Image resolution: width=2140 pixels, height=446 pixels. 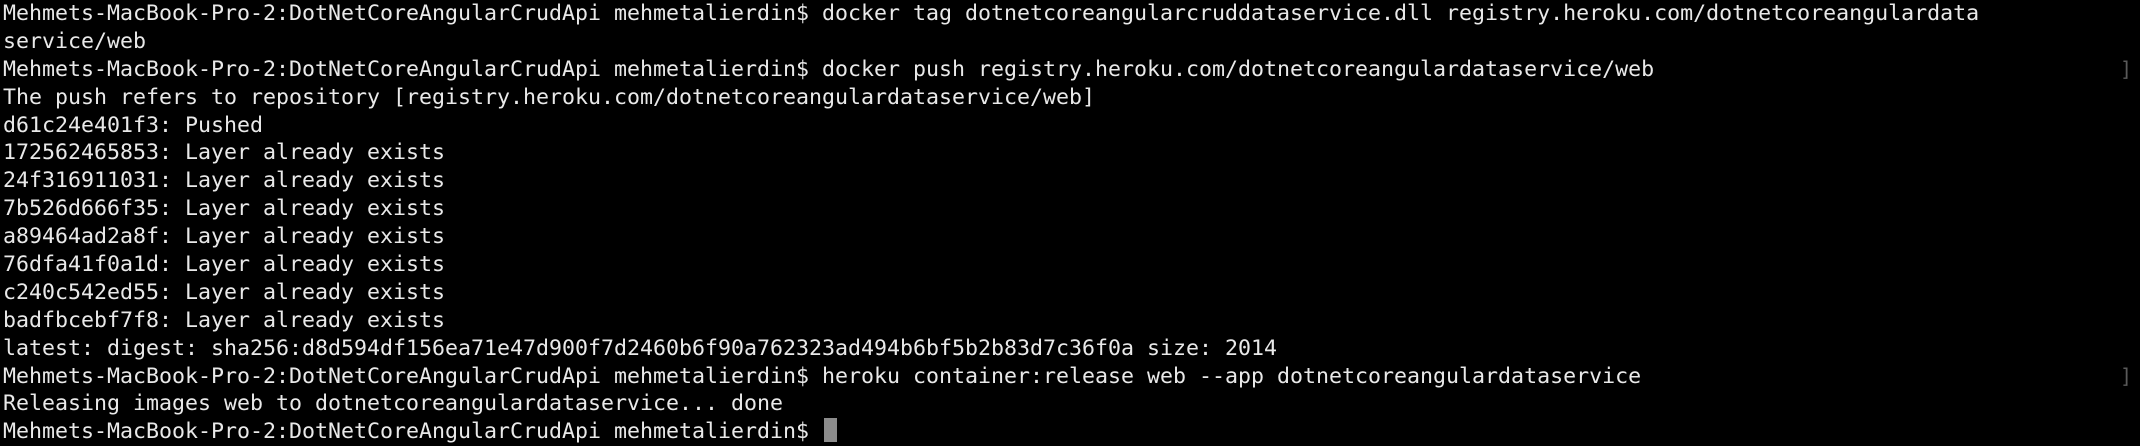 I want to click on output-text: 172562465853: Layer already exists, so click(x=224, y=153).